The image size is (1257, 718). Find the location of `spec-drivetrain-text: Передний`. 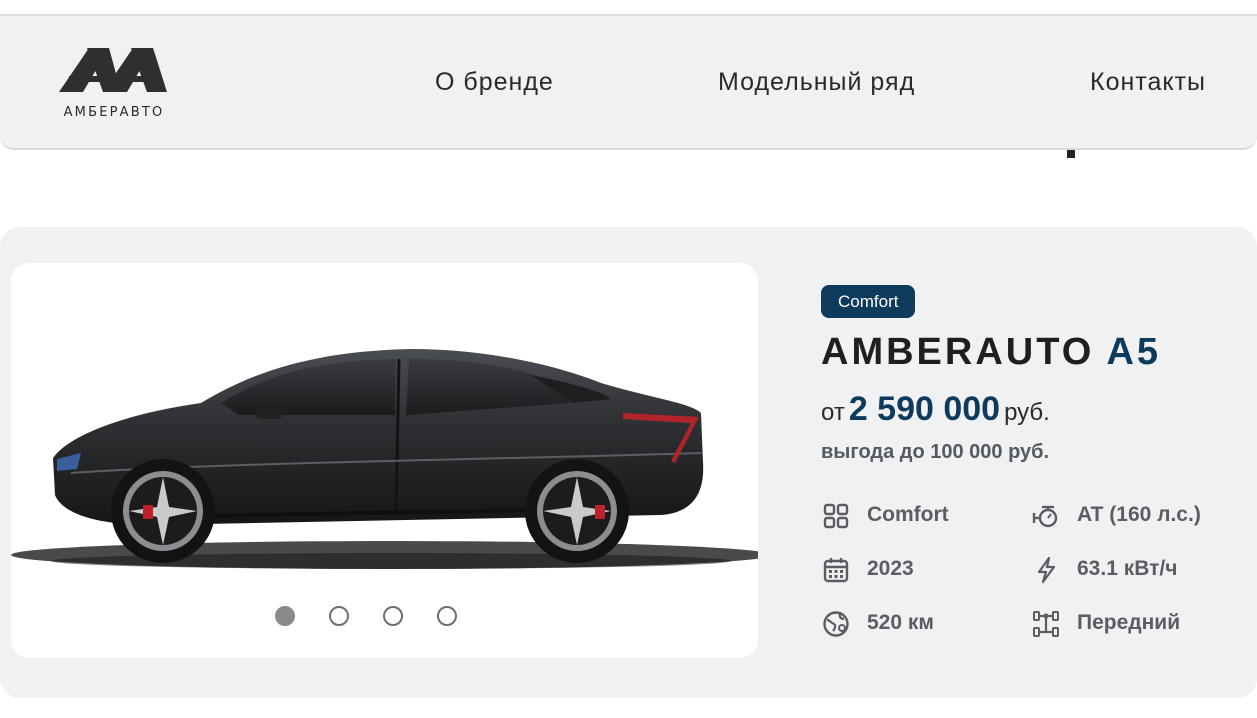

spec-drivetrain-text: Передний is located at coordinates (1129, 622).